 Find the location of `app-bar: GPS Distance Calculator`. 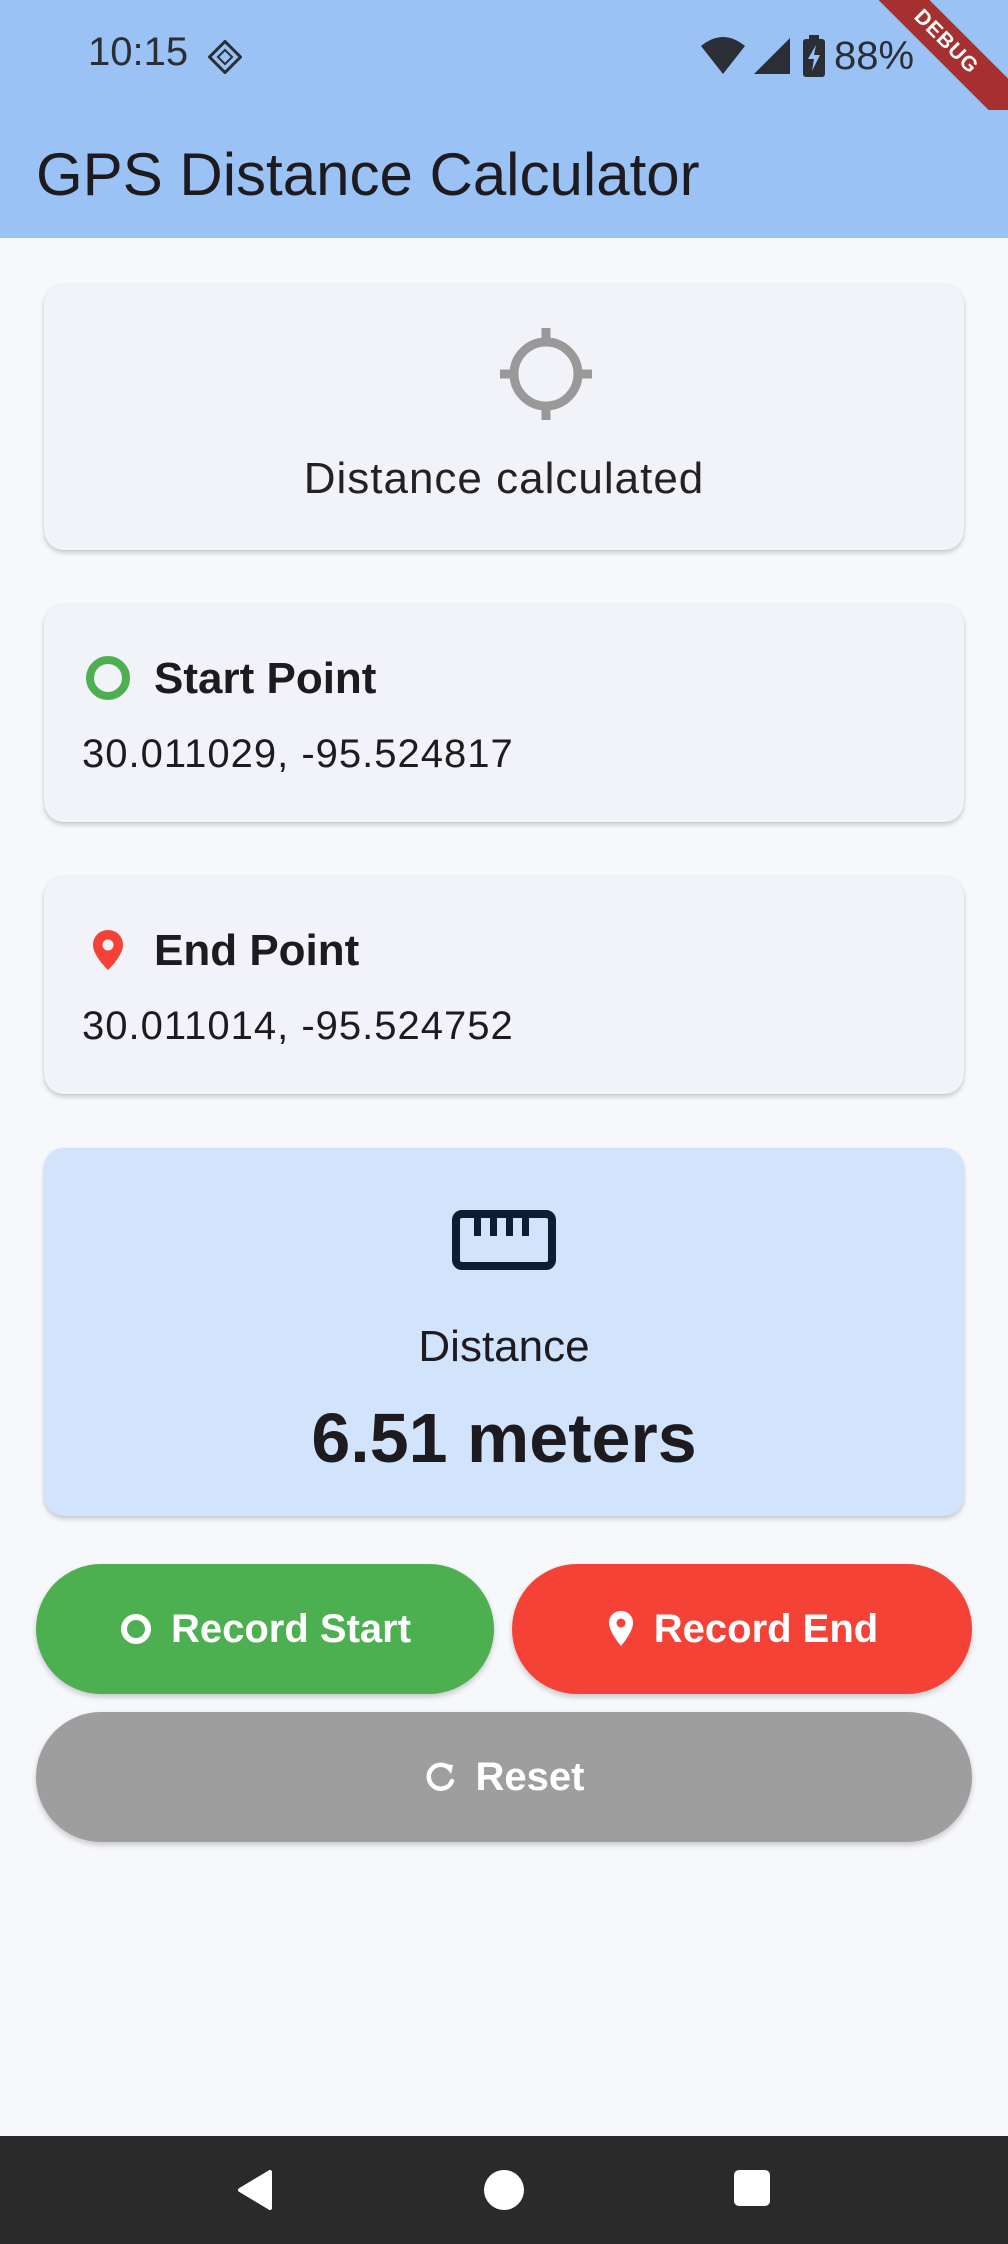

app-bar: GPS Distance Calculator is located at coordinates (504, 174).